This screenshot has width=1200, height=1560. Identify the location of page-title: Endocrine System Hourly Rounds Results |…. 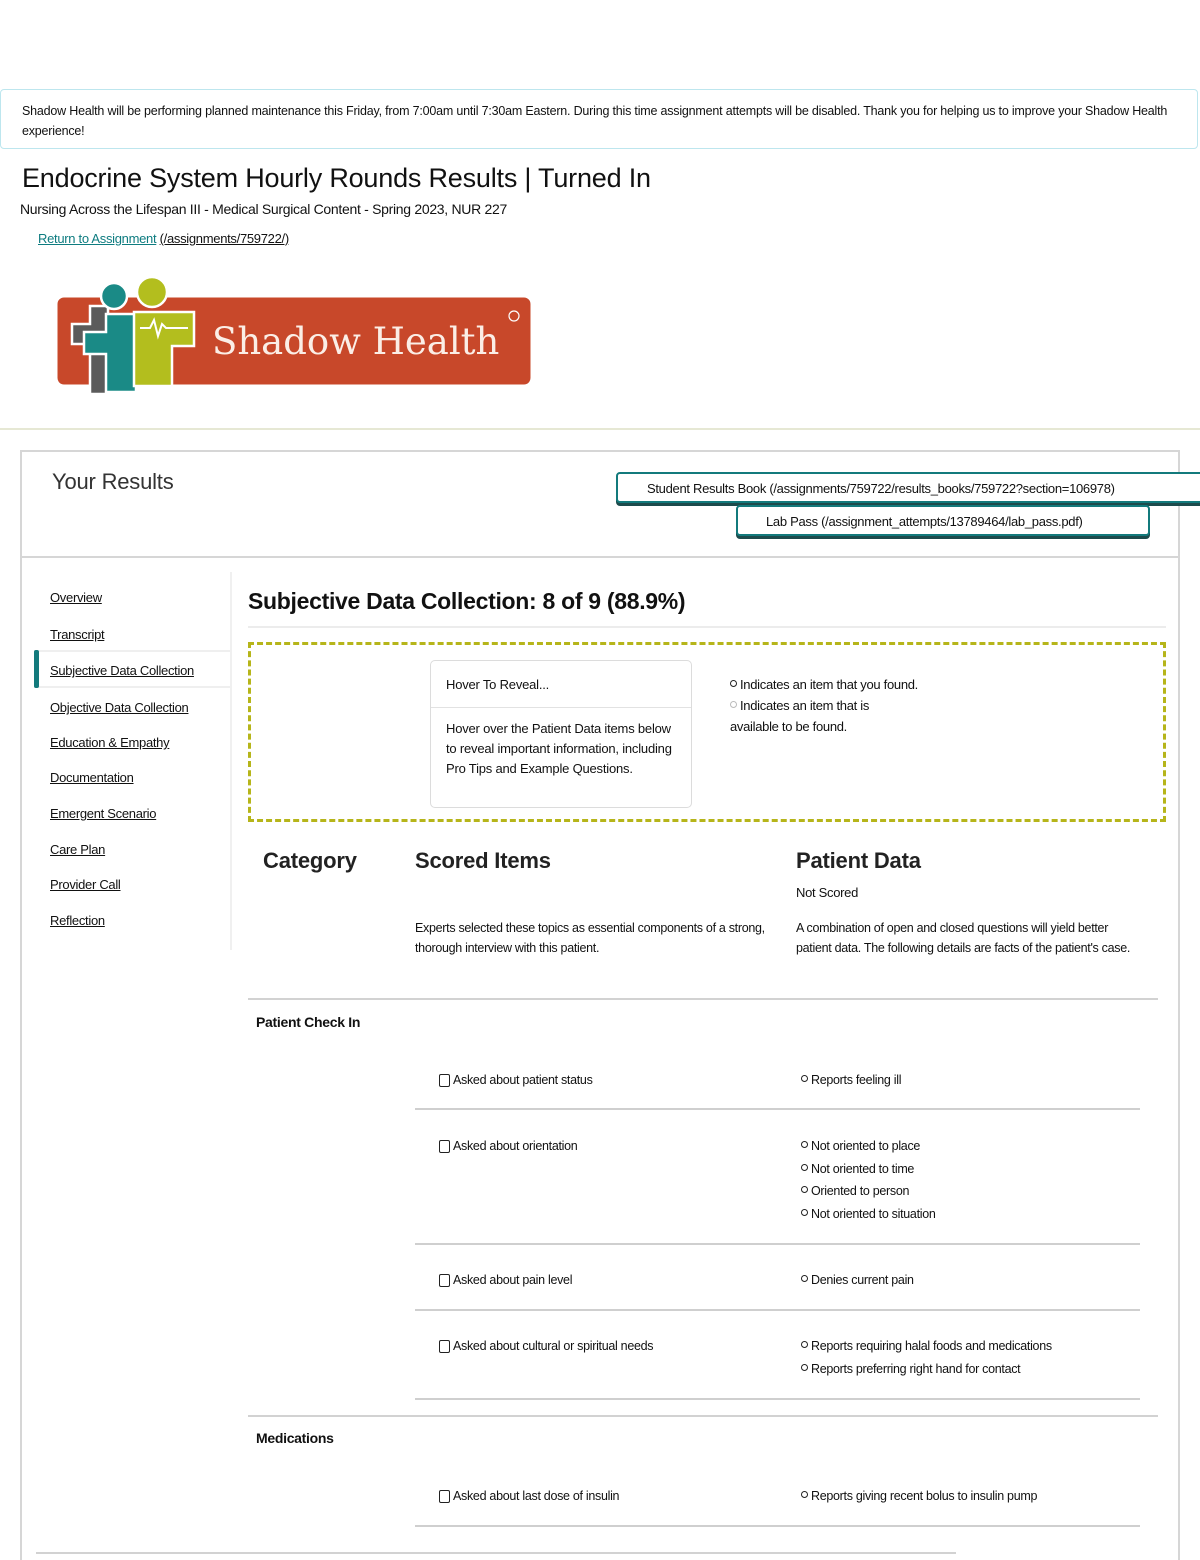
(336, 178).